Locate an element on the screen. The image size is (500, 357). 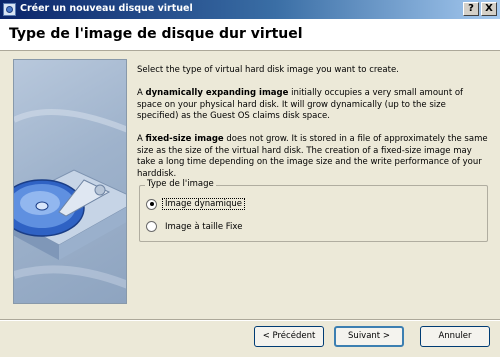
window-title: Créer un nouveau disque virtuel is located at coordinates (106, 8).